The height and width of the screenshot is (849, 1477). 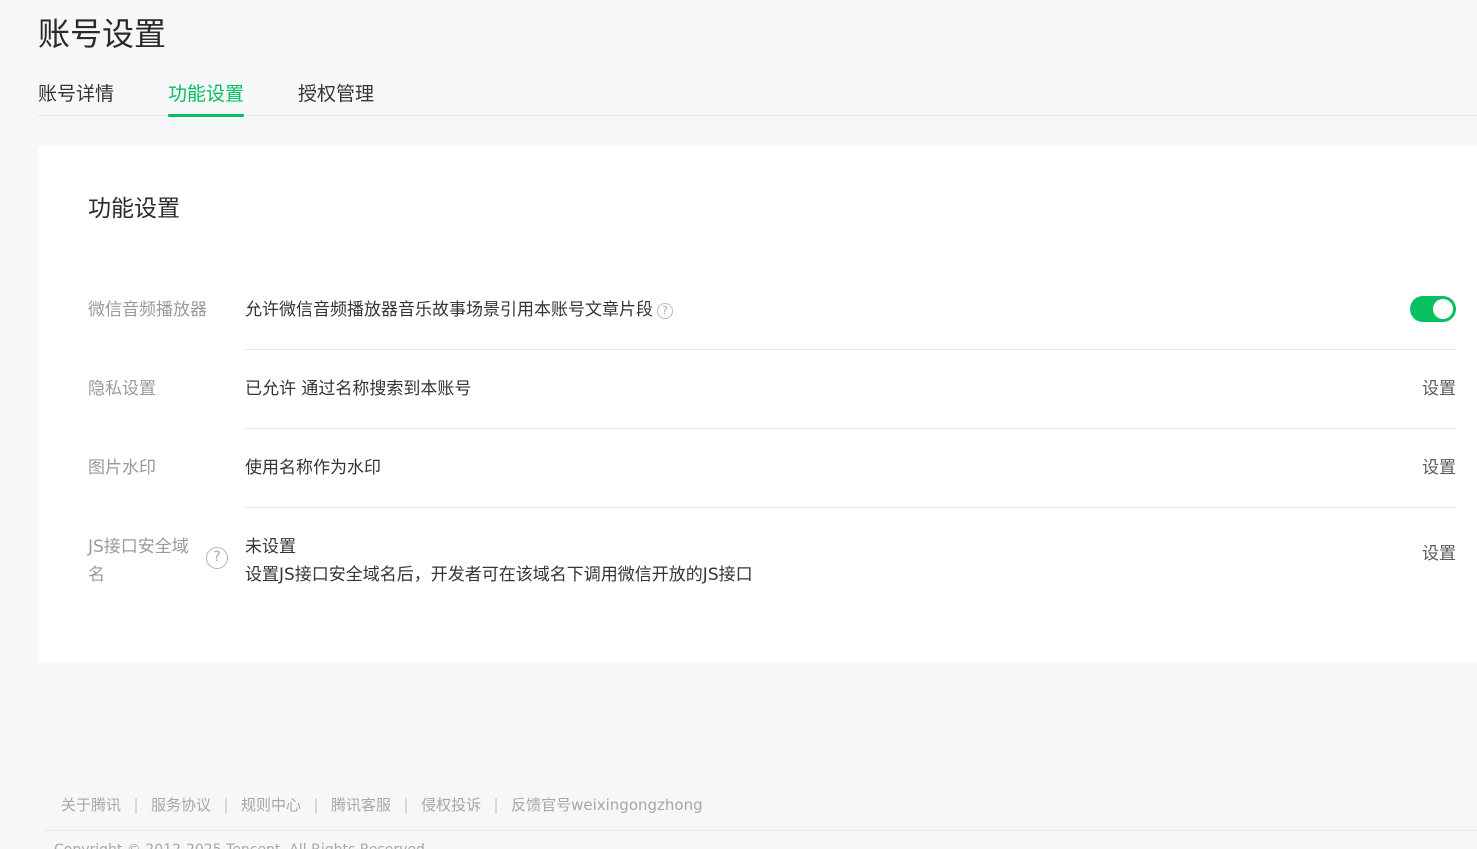 I want to click on footer-divider, so click(x=760, y=830).